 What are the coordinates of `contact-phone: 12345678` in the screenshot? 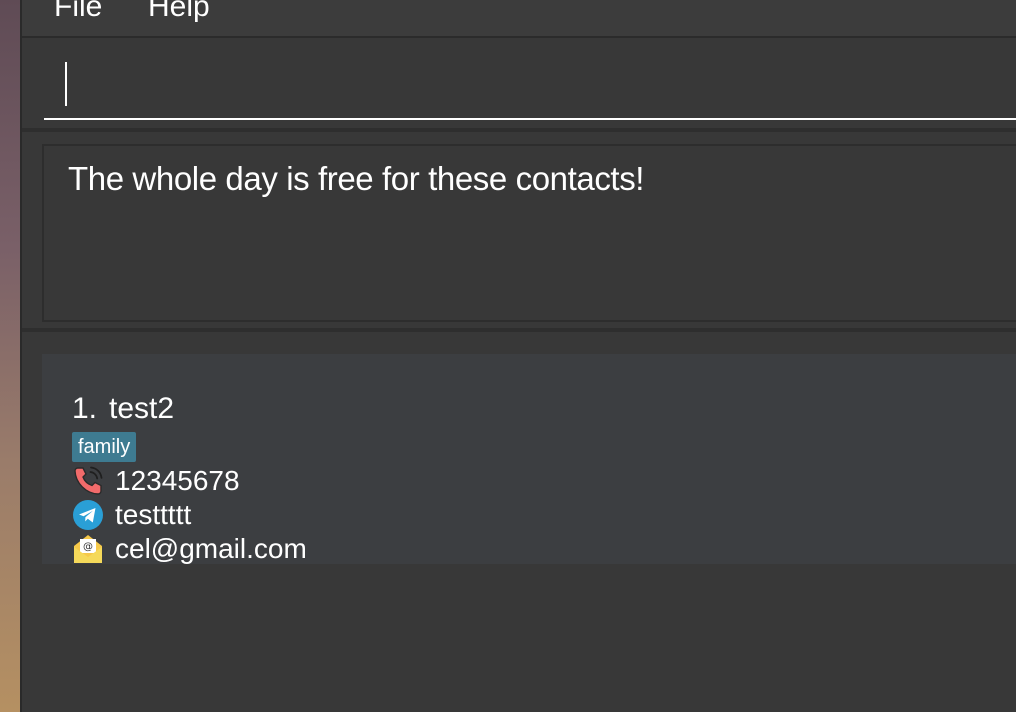 It's located at (177, 480).